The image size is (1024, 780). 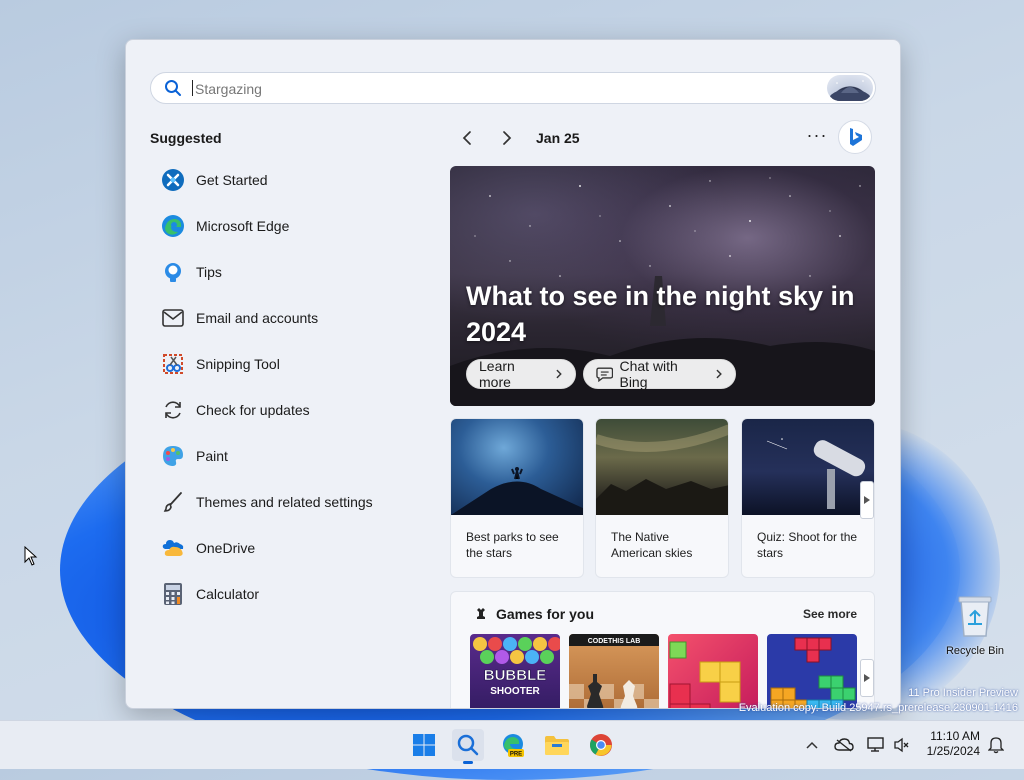 I want to click on next-day-button, so click(x=507, y=138).